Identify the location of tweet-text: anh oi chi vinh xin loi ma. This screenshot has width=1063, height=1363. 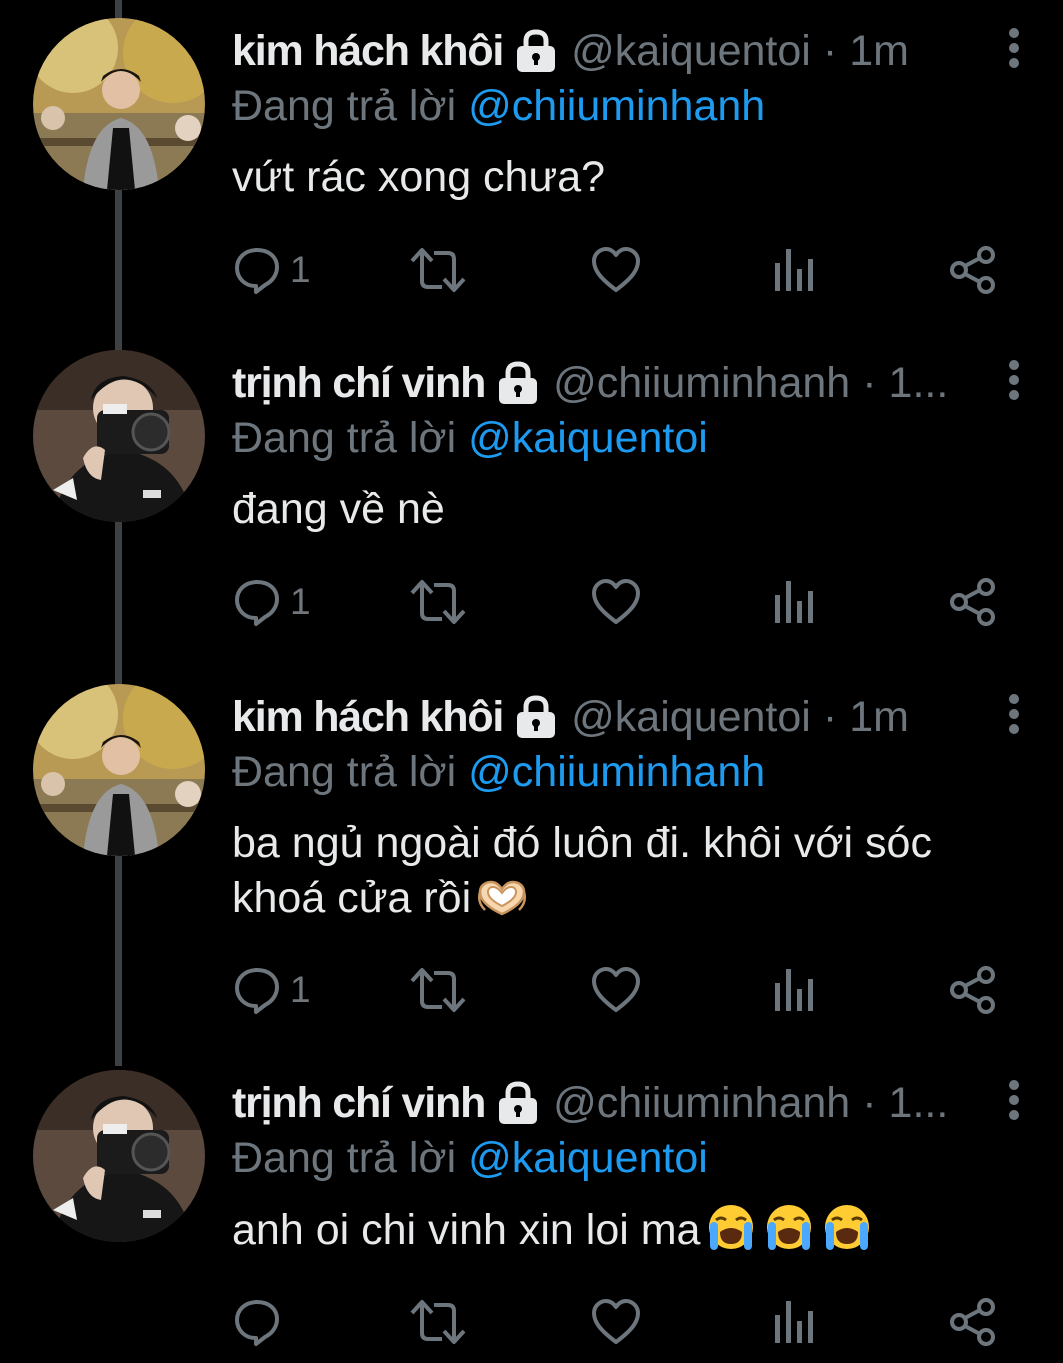
(622, 1234).